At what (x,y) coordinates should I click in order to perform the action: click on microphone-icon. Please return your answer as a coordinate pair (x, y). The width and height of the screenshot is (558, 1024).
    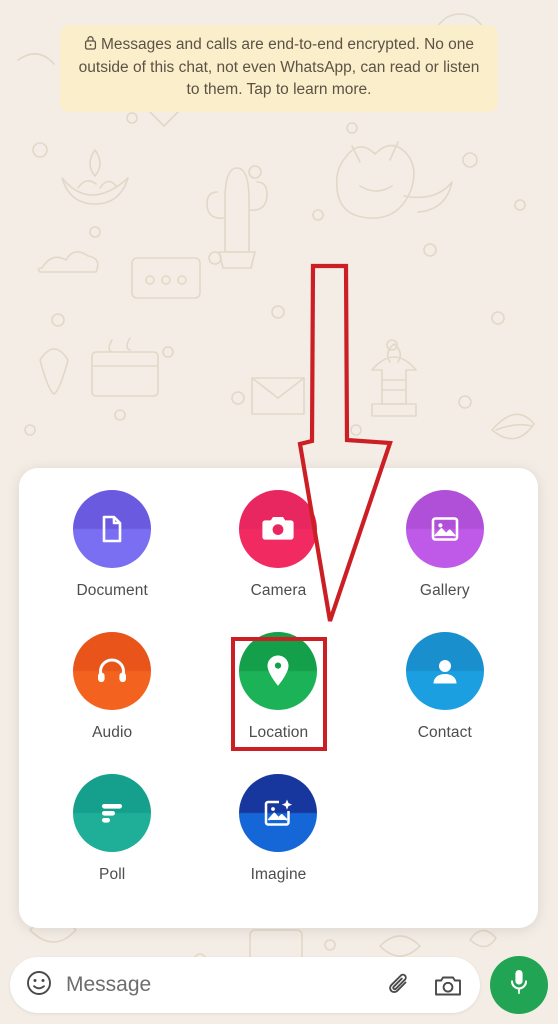
    Looking at the image, I should click on (519, 985).